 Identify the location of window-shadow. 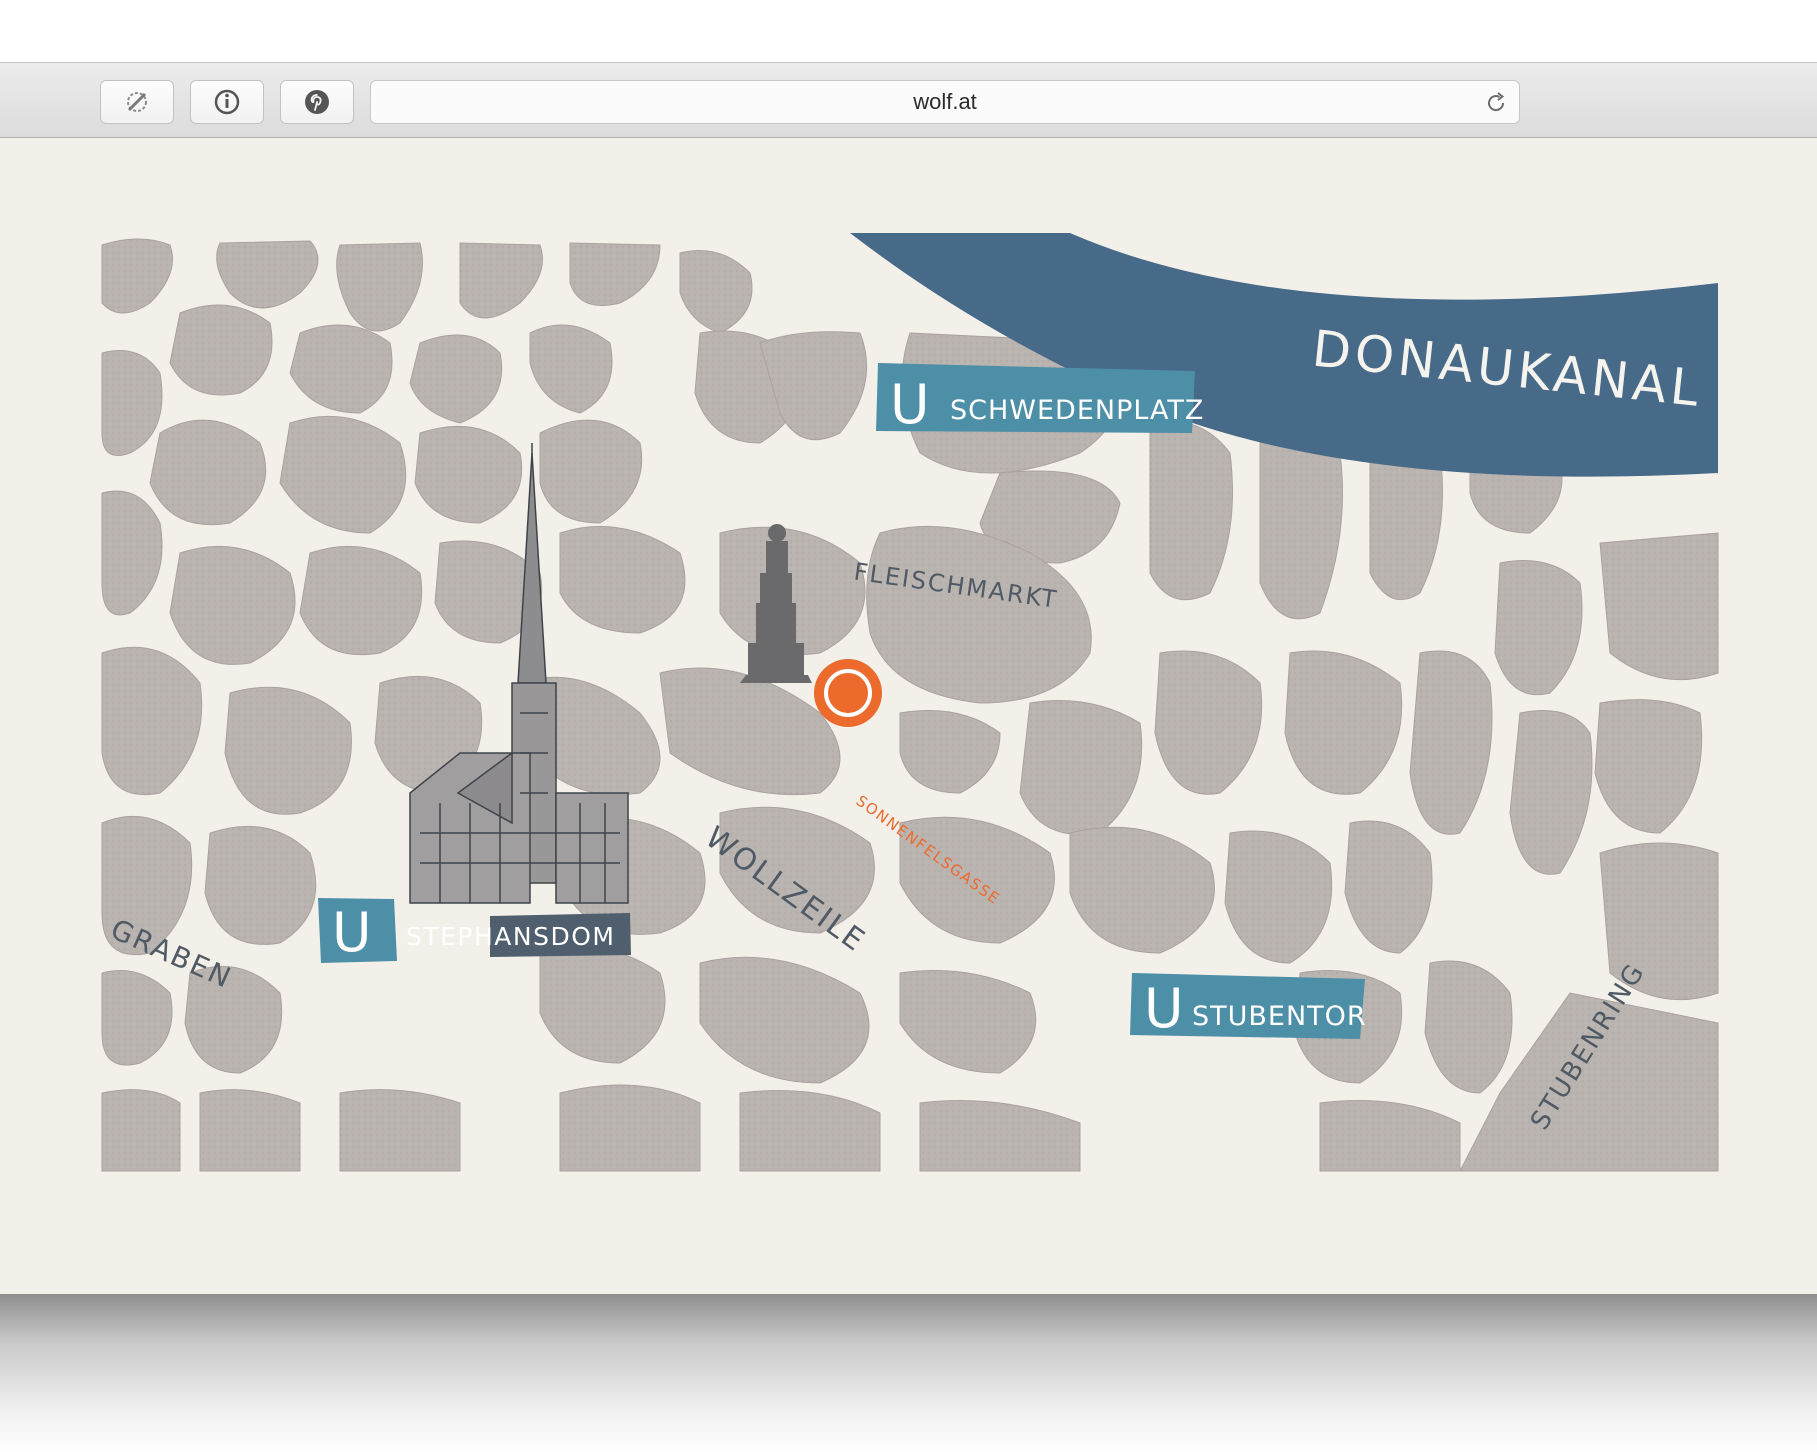
(908, 1374).